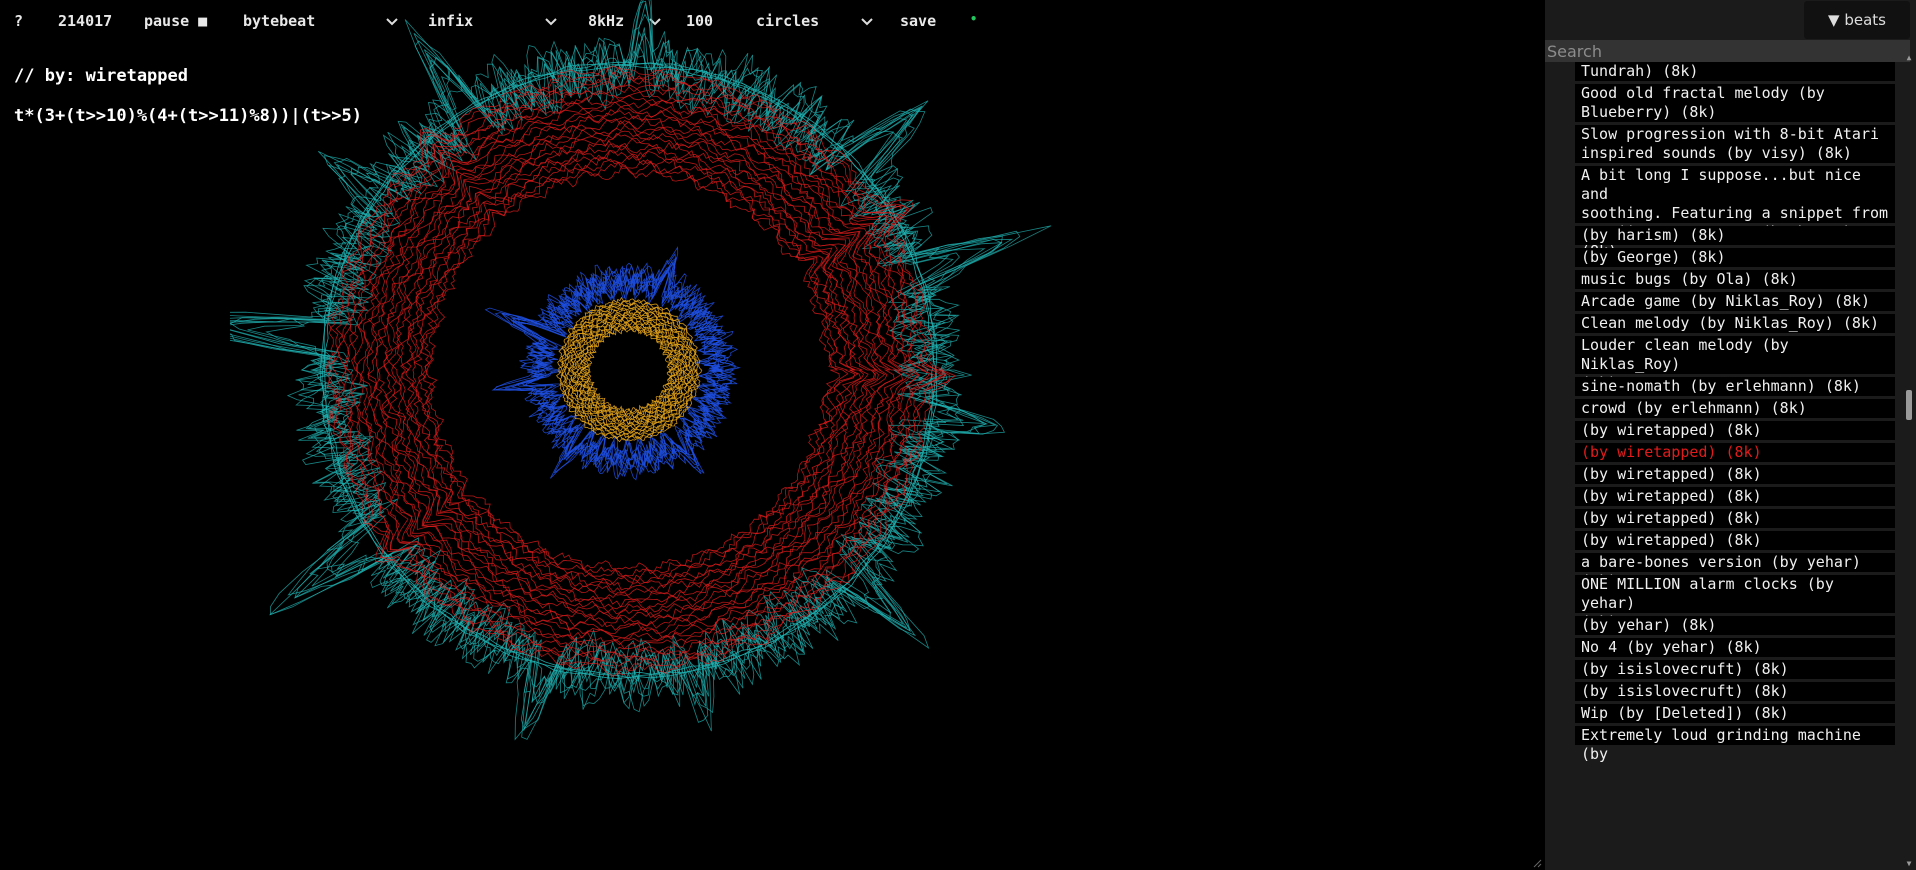 Image resolution: width=1916 pixels, height=870 pixels. I want to click on beat-item: Extremely loud grinding machine (by, so click(1735, 744).